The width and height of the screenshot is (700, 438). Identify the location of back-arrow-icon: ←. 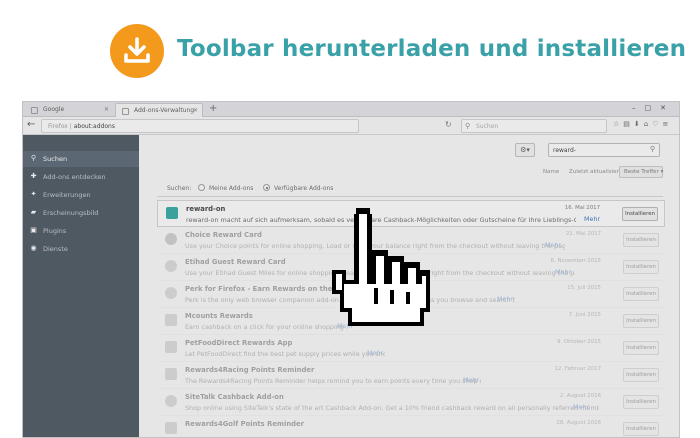
(31, 124).